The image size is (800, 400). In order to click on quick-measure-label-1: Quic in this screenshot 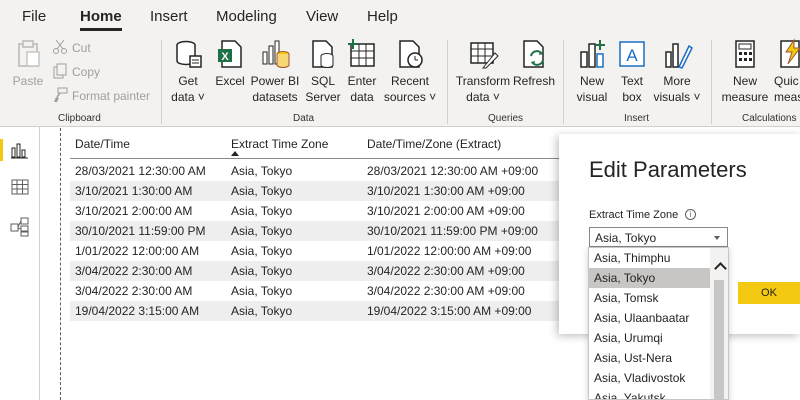, I will do `click(786, 81)`.